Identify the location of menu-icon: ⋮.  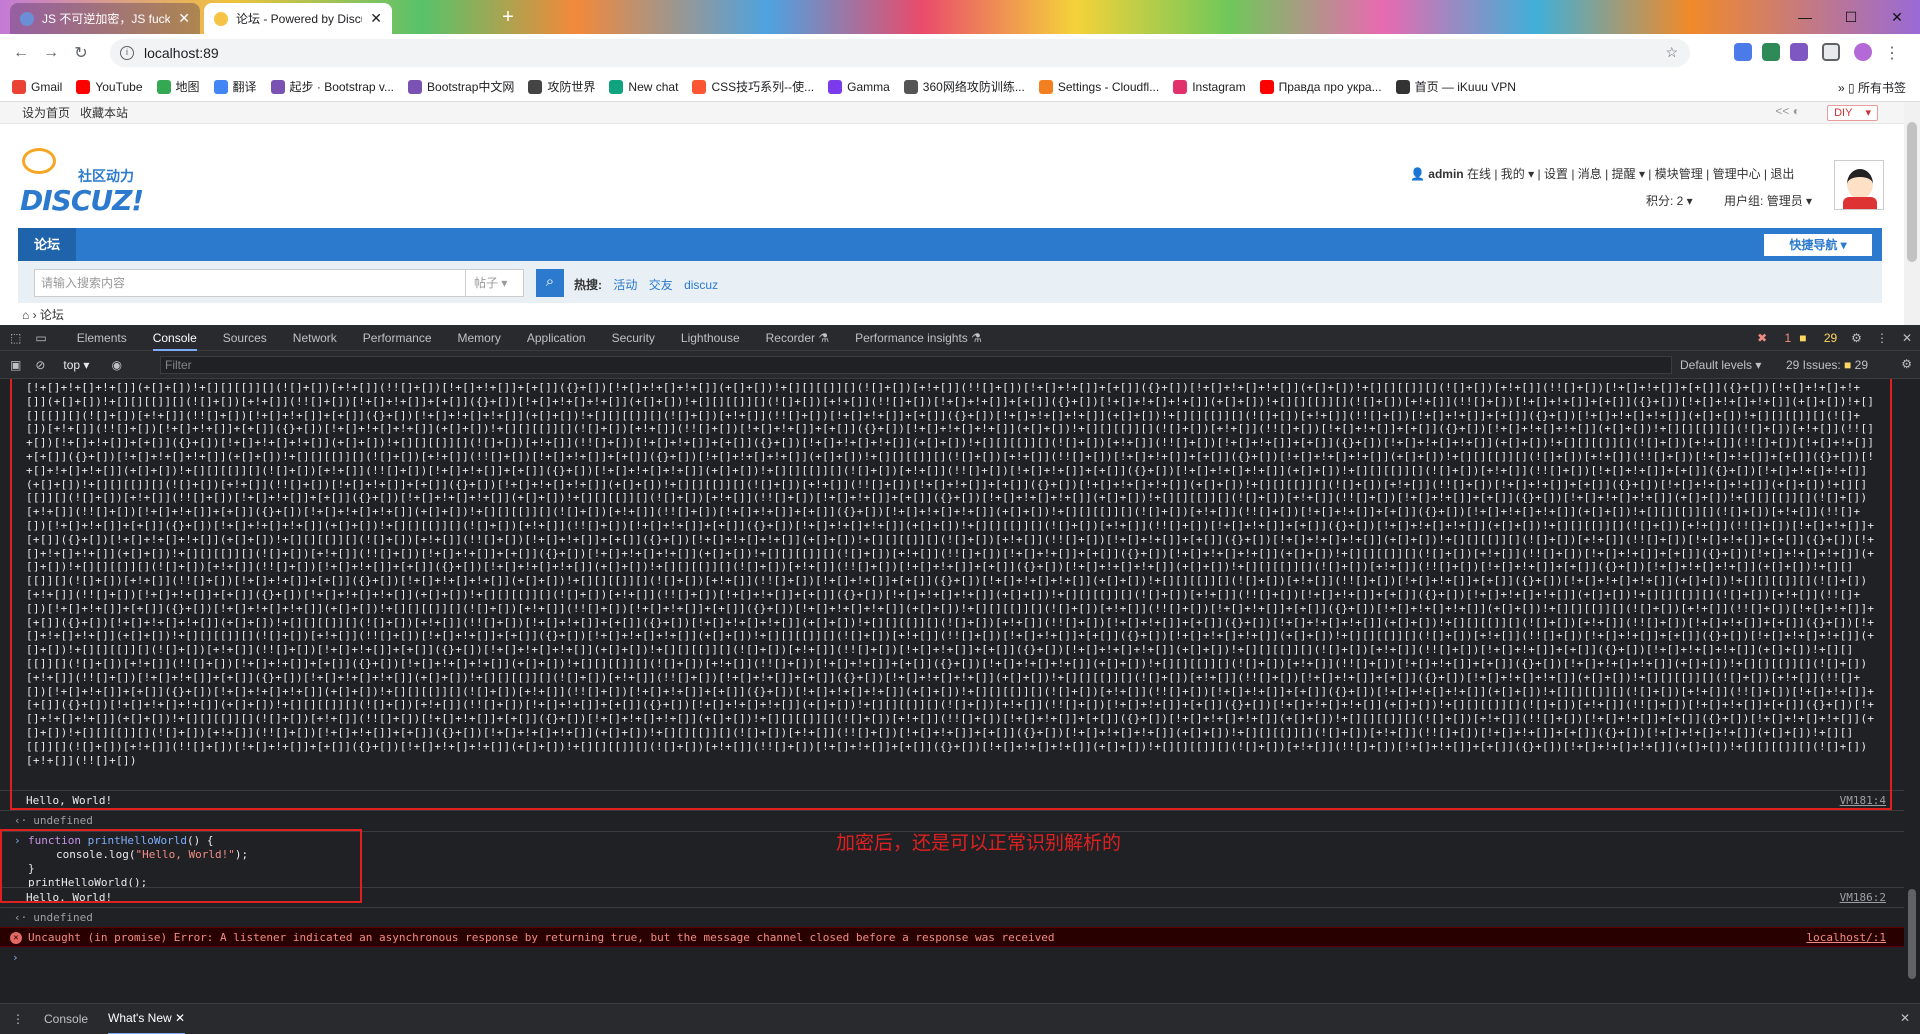
(1893, 52).